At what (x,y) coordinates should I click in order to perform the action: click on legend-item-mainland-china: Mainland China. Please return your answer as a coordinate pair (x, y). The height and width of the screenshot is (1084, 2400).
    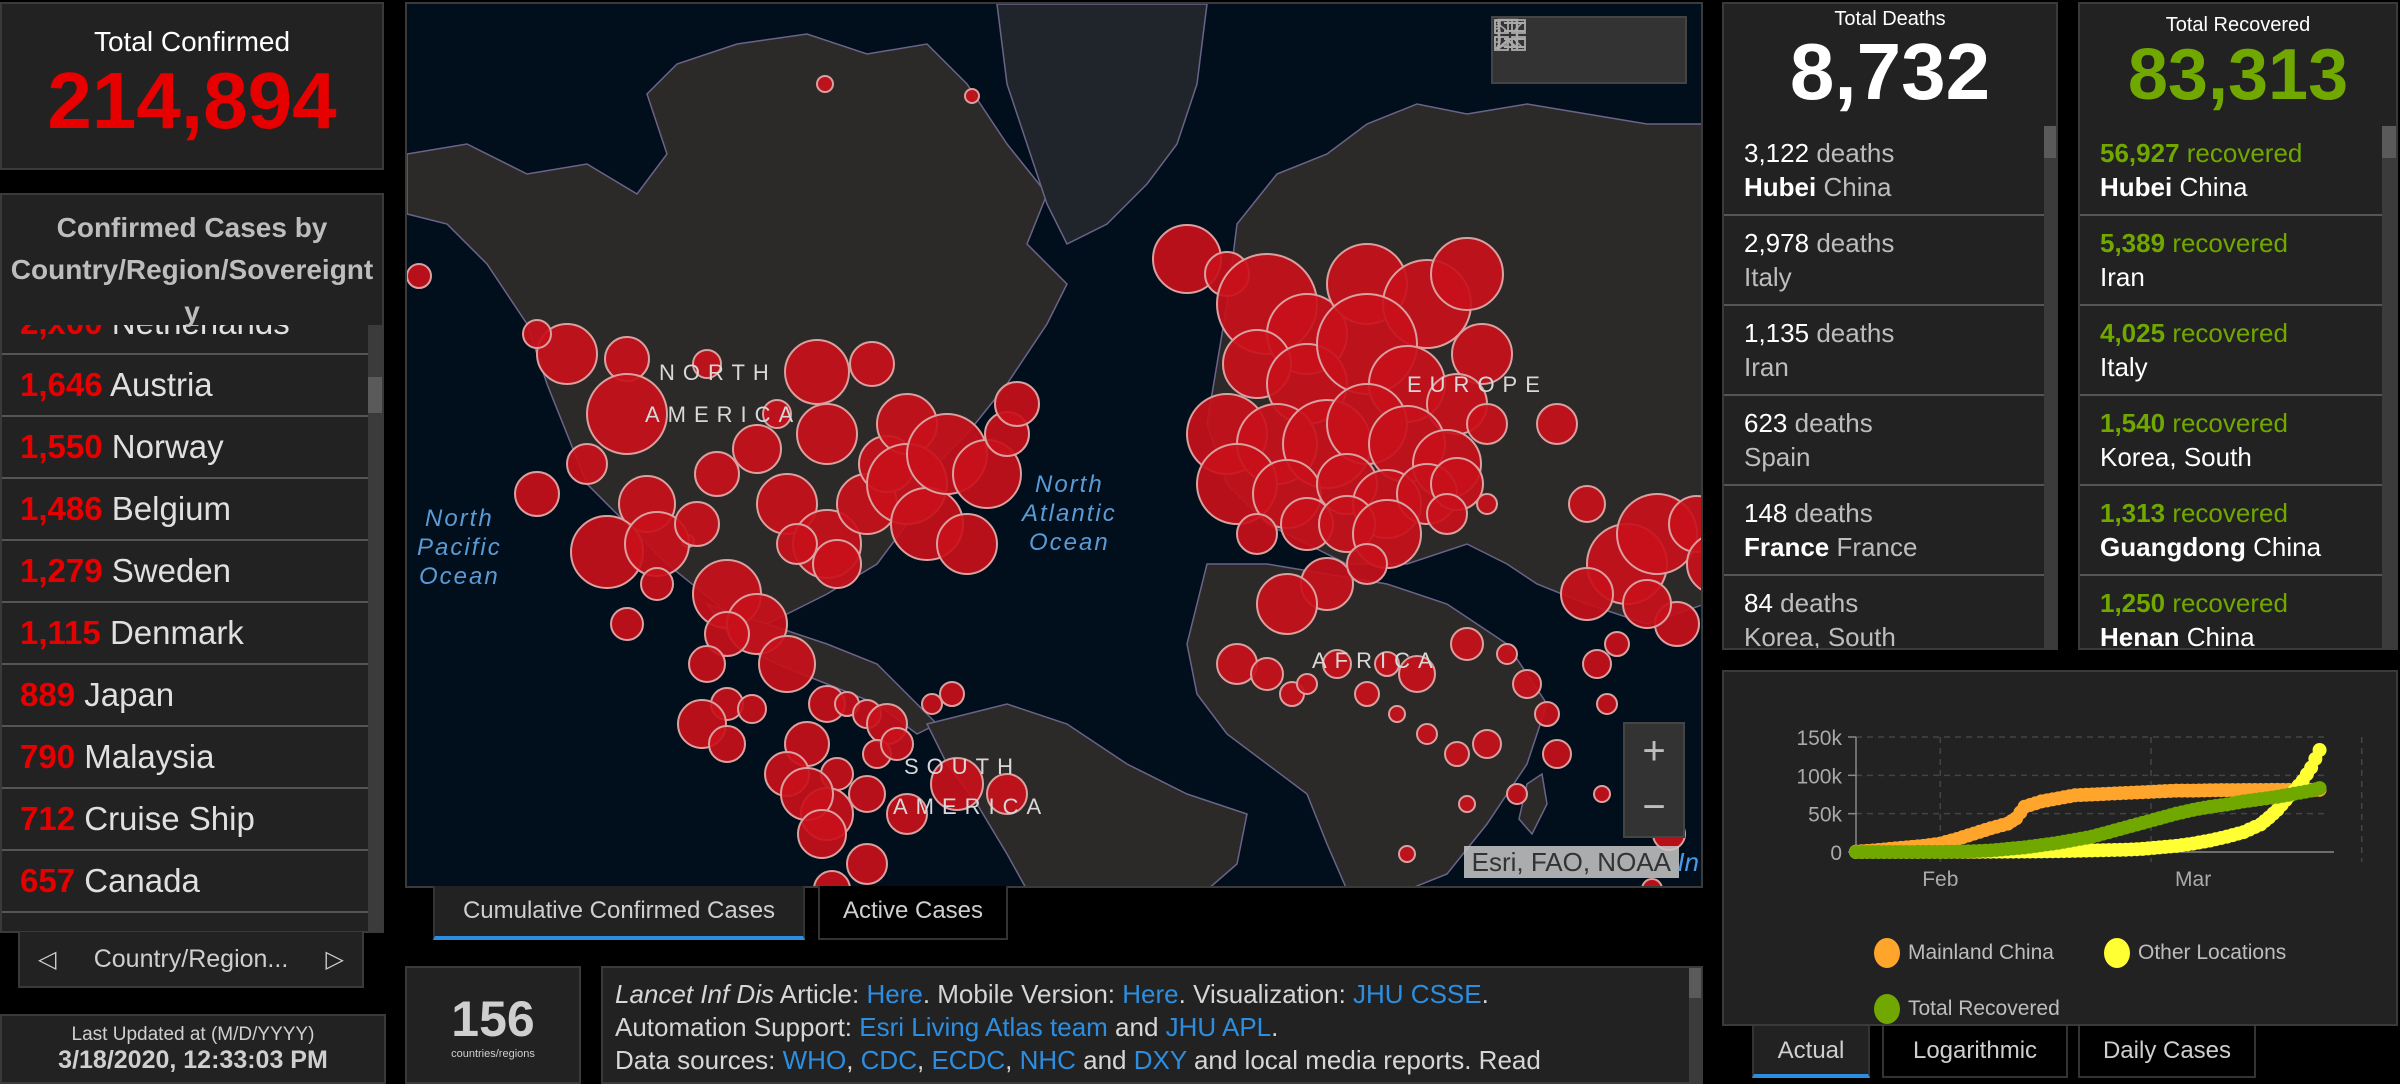
    Looking at the image, I should click on (1964, 953).